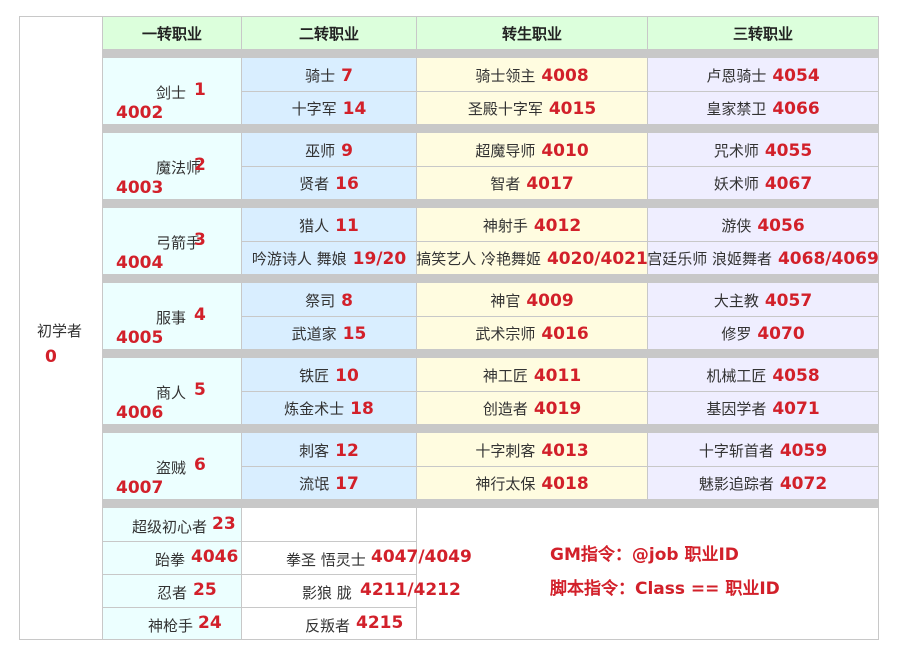 The image size is (899, 654). Describe the element at coordinates (557, 409) in the screenshot. I see `trans-job-id: 4019` at that location.